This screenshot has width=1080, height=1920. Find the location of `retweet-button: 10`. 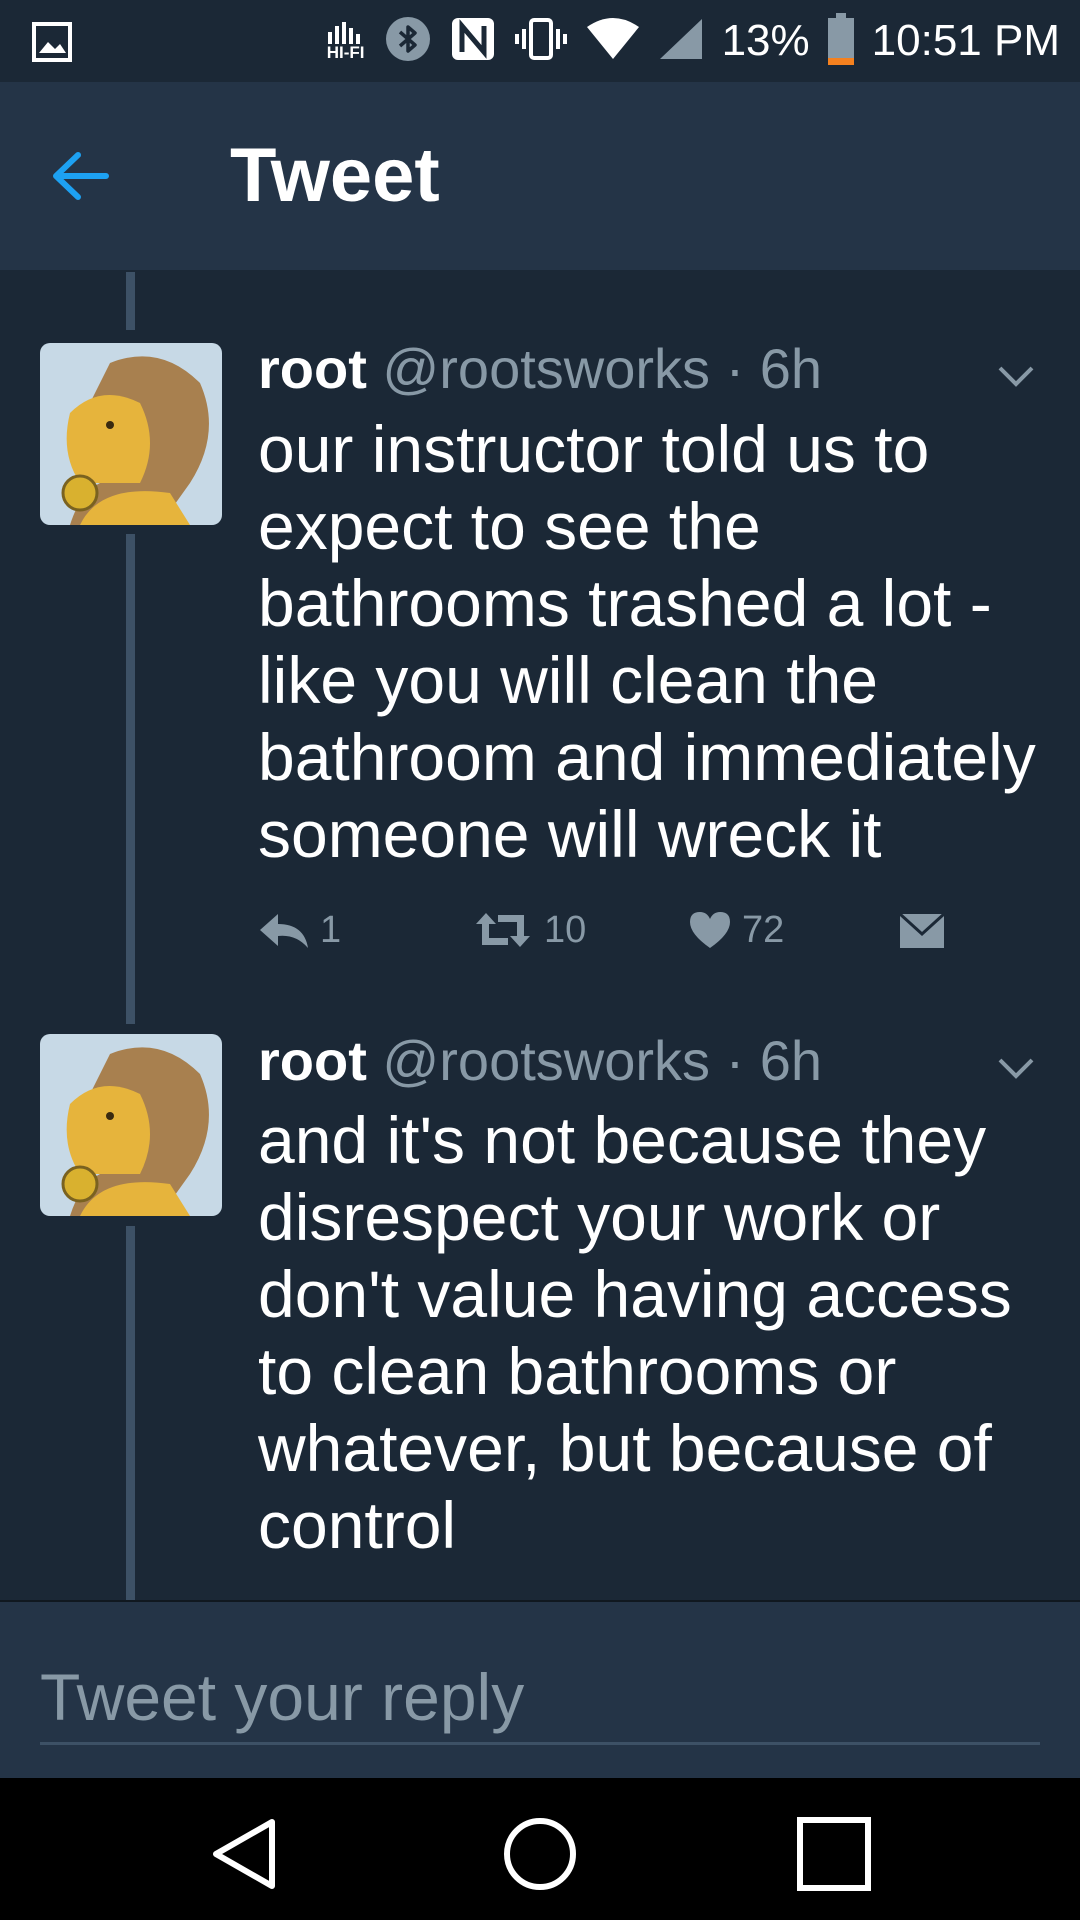

retweet-button: 10 is located at coordinates (529, 930).